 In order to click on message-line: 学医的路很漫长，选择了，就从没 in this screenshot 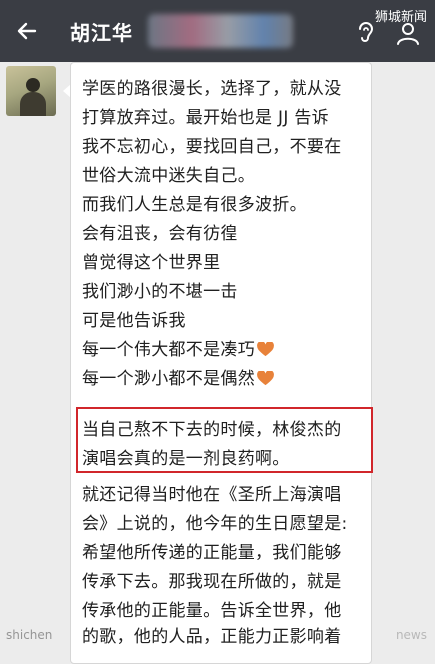, I will do `click(212, 89)`.